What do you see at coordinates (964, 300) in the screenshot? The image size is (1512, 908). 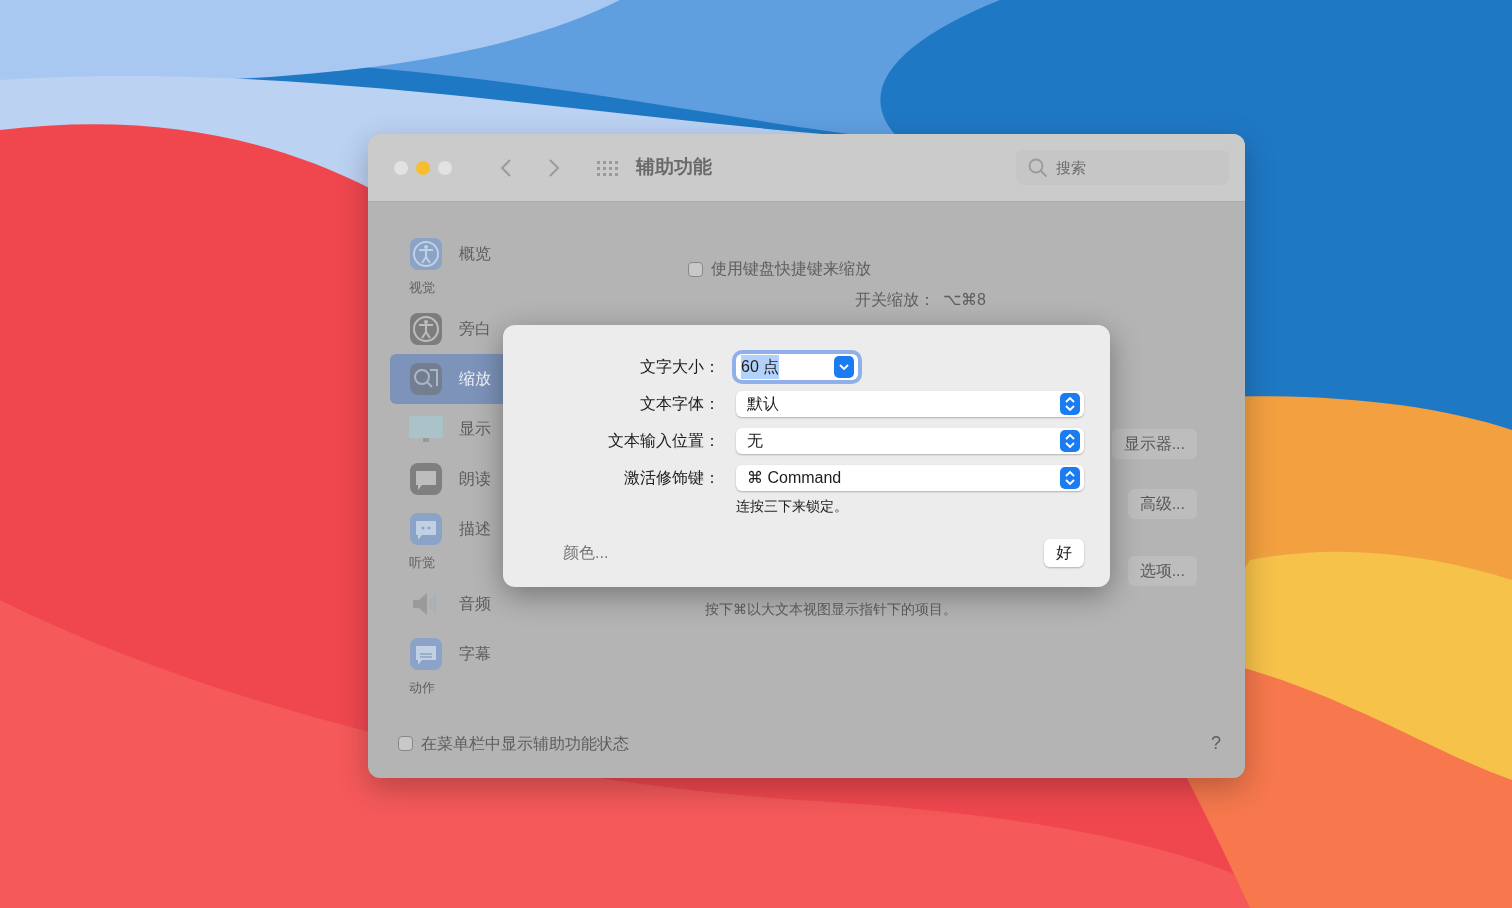 I see `shortcut-keys: ⌥⌘8` at bounding box center [964, 300].